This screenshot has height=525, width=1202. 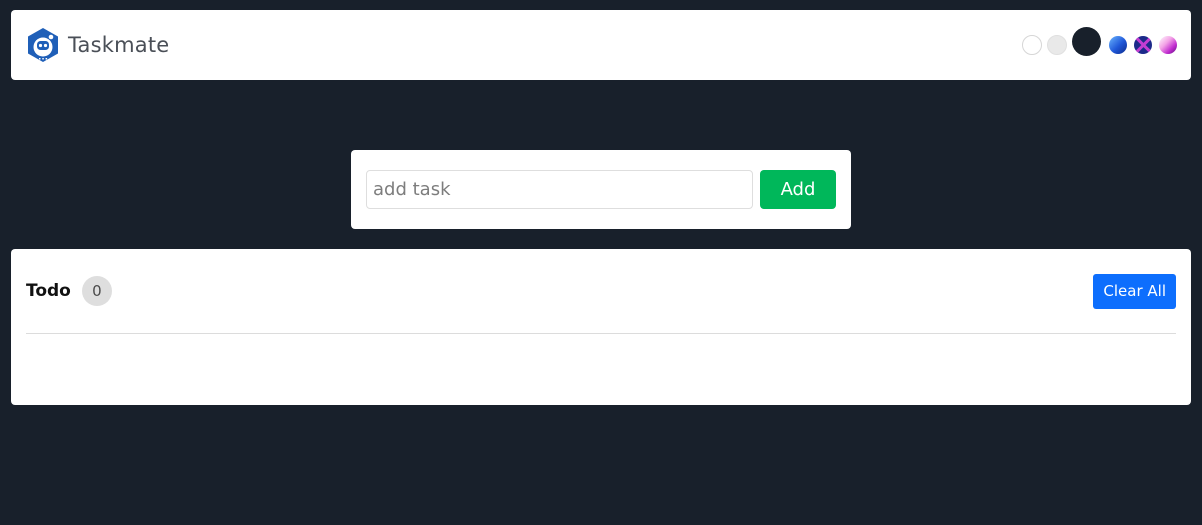 I want to click on robot-logo-icon, so click(x=43, y=45).